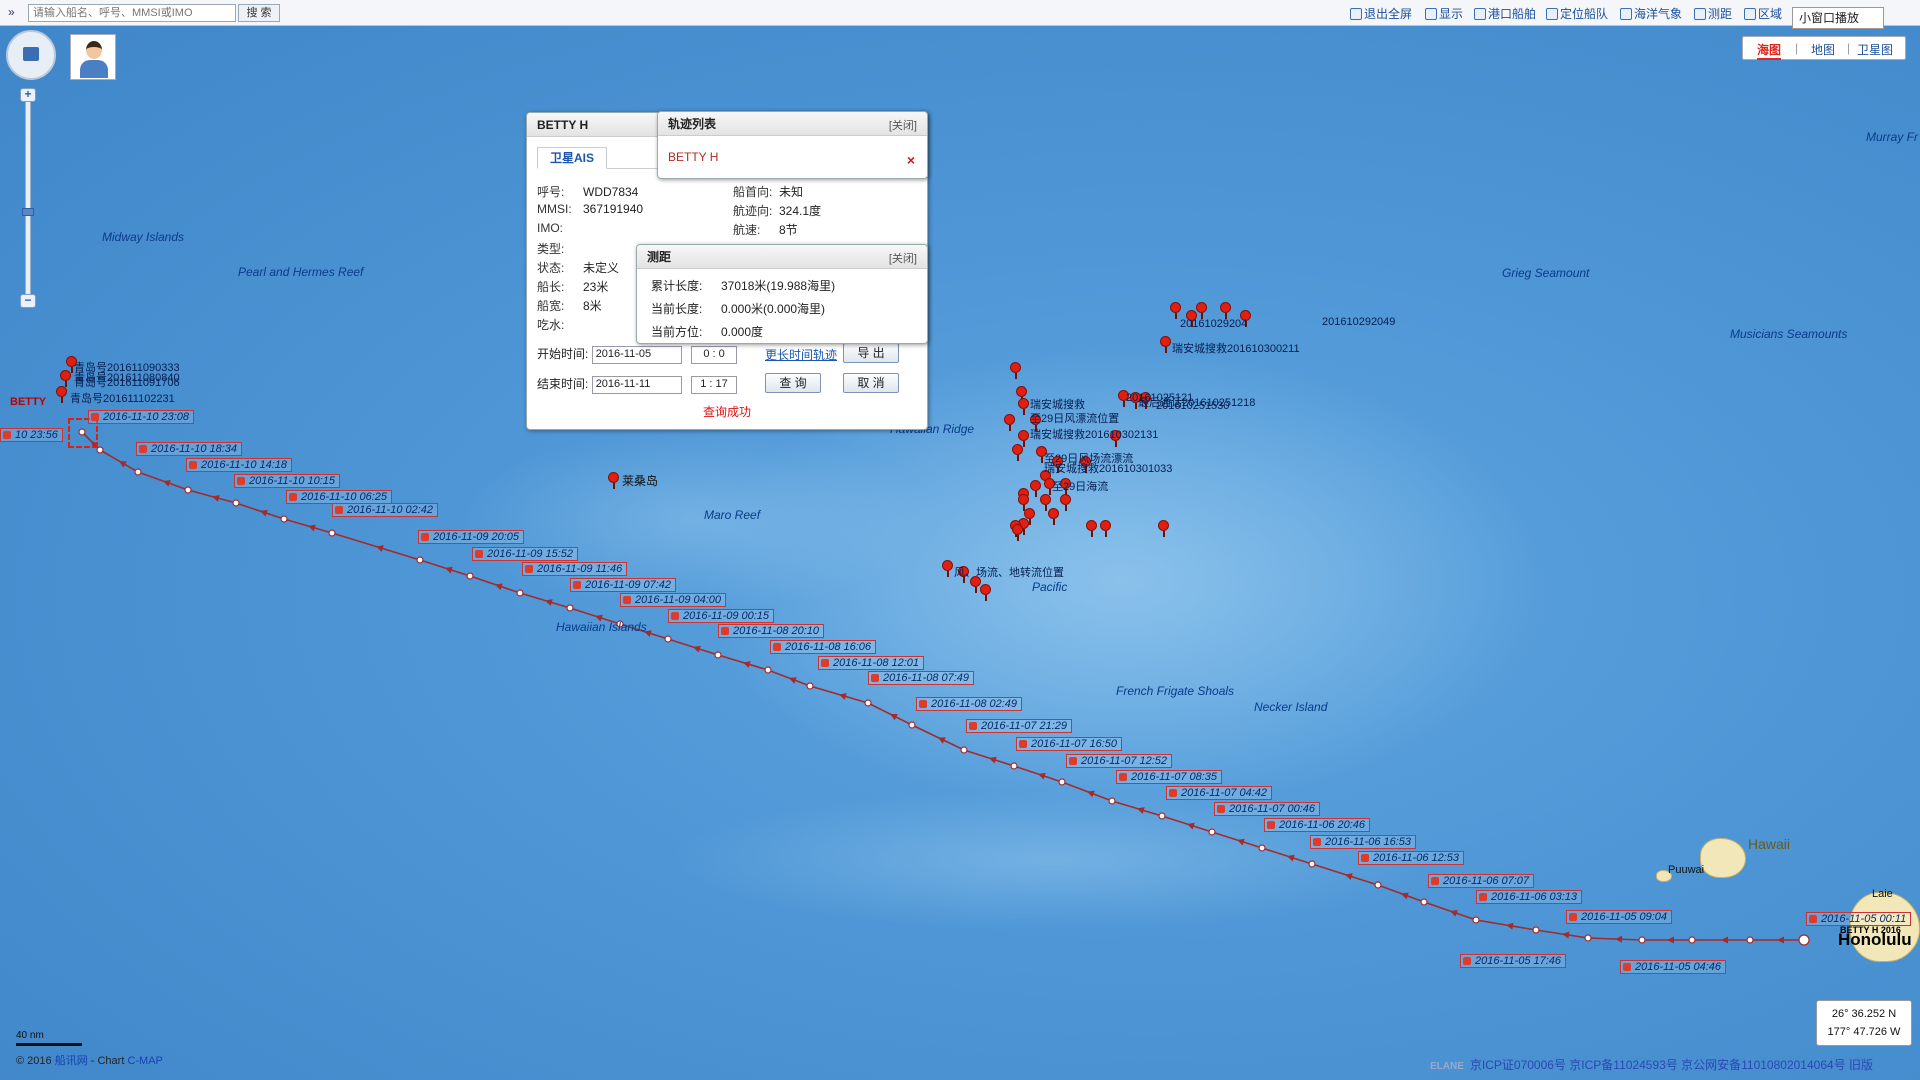 The image size is (1920, 1080). Describe the element at coordinates (525, 554) in the screenshot. I see `track-time-tag: 2016-11-09 15:52` at that location.